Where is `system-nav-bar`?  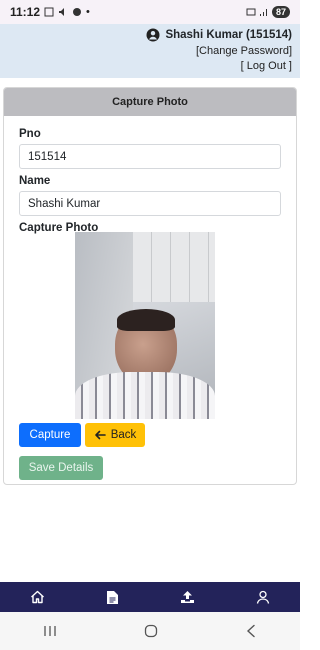
system-nav-bar is located at coordinates (150, 631).